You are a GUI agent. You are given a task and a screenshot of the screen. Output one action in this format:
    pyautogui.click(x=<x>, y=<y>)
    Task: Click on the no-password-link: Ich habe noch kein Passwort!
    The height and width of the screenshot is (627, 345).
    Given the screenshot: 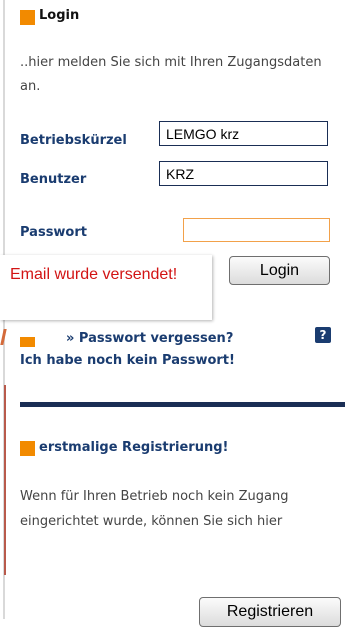 What is the action you would take?
    pyautogui.click(x=127, y=360)
    